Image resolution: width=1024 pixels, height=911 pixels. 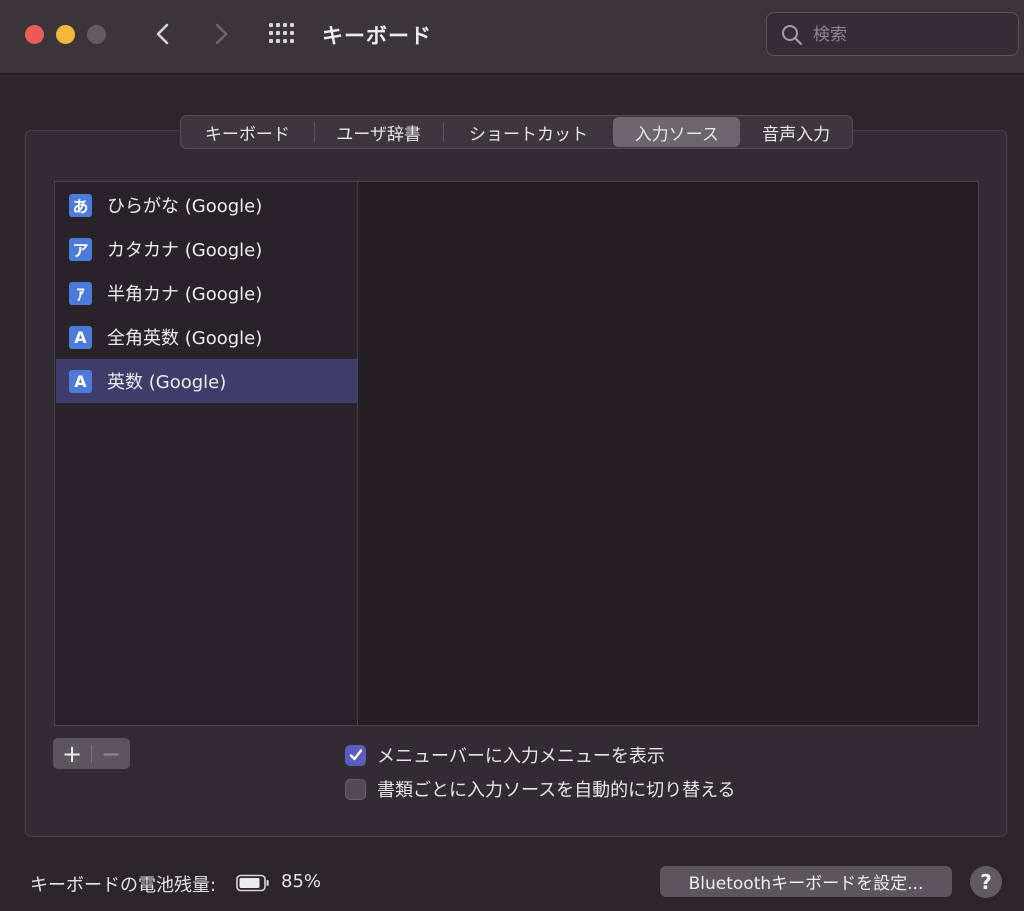 I want to click on close-button, so click(x=34, y=34).